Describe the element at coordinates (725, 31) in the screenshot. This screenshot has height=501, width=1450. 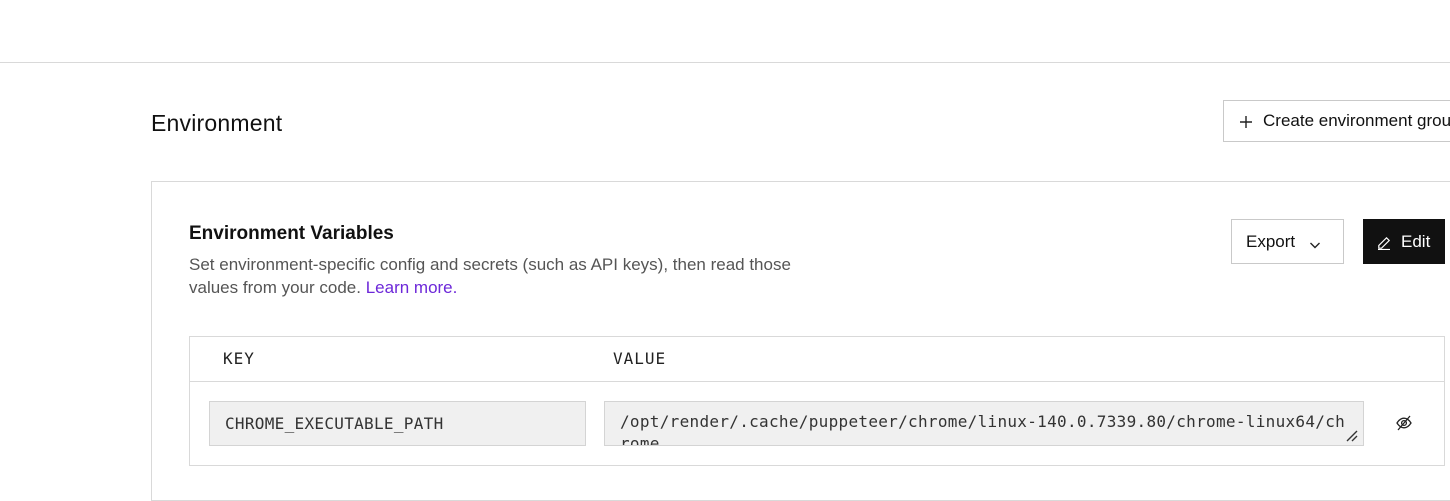
I see `top-bar` at that location.